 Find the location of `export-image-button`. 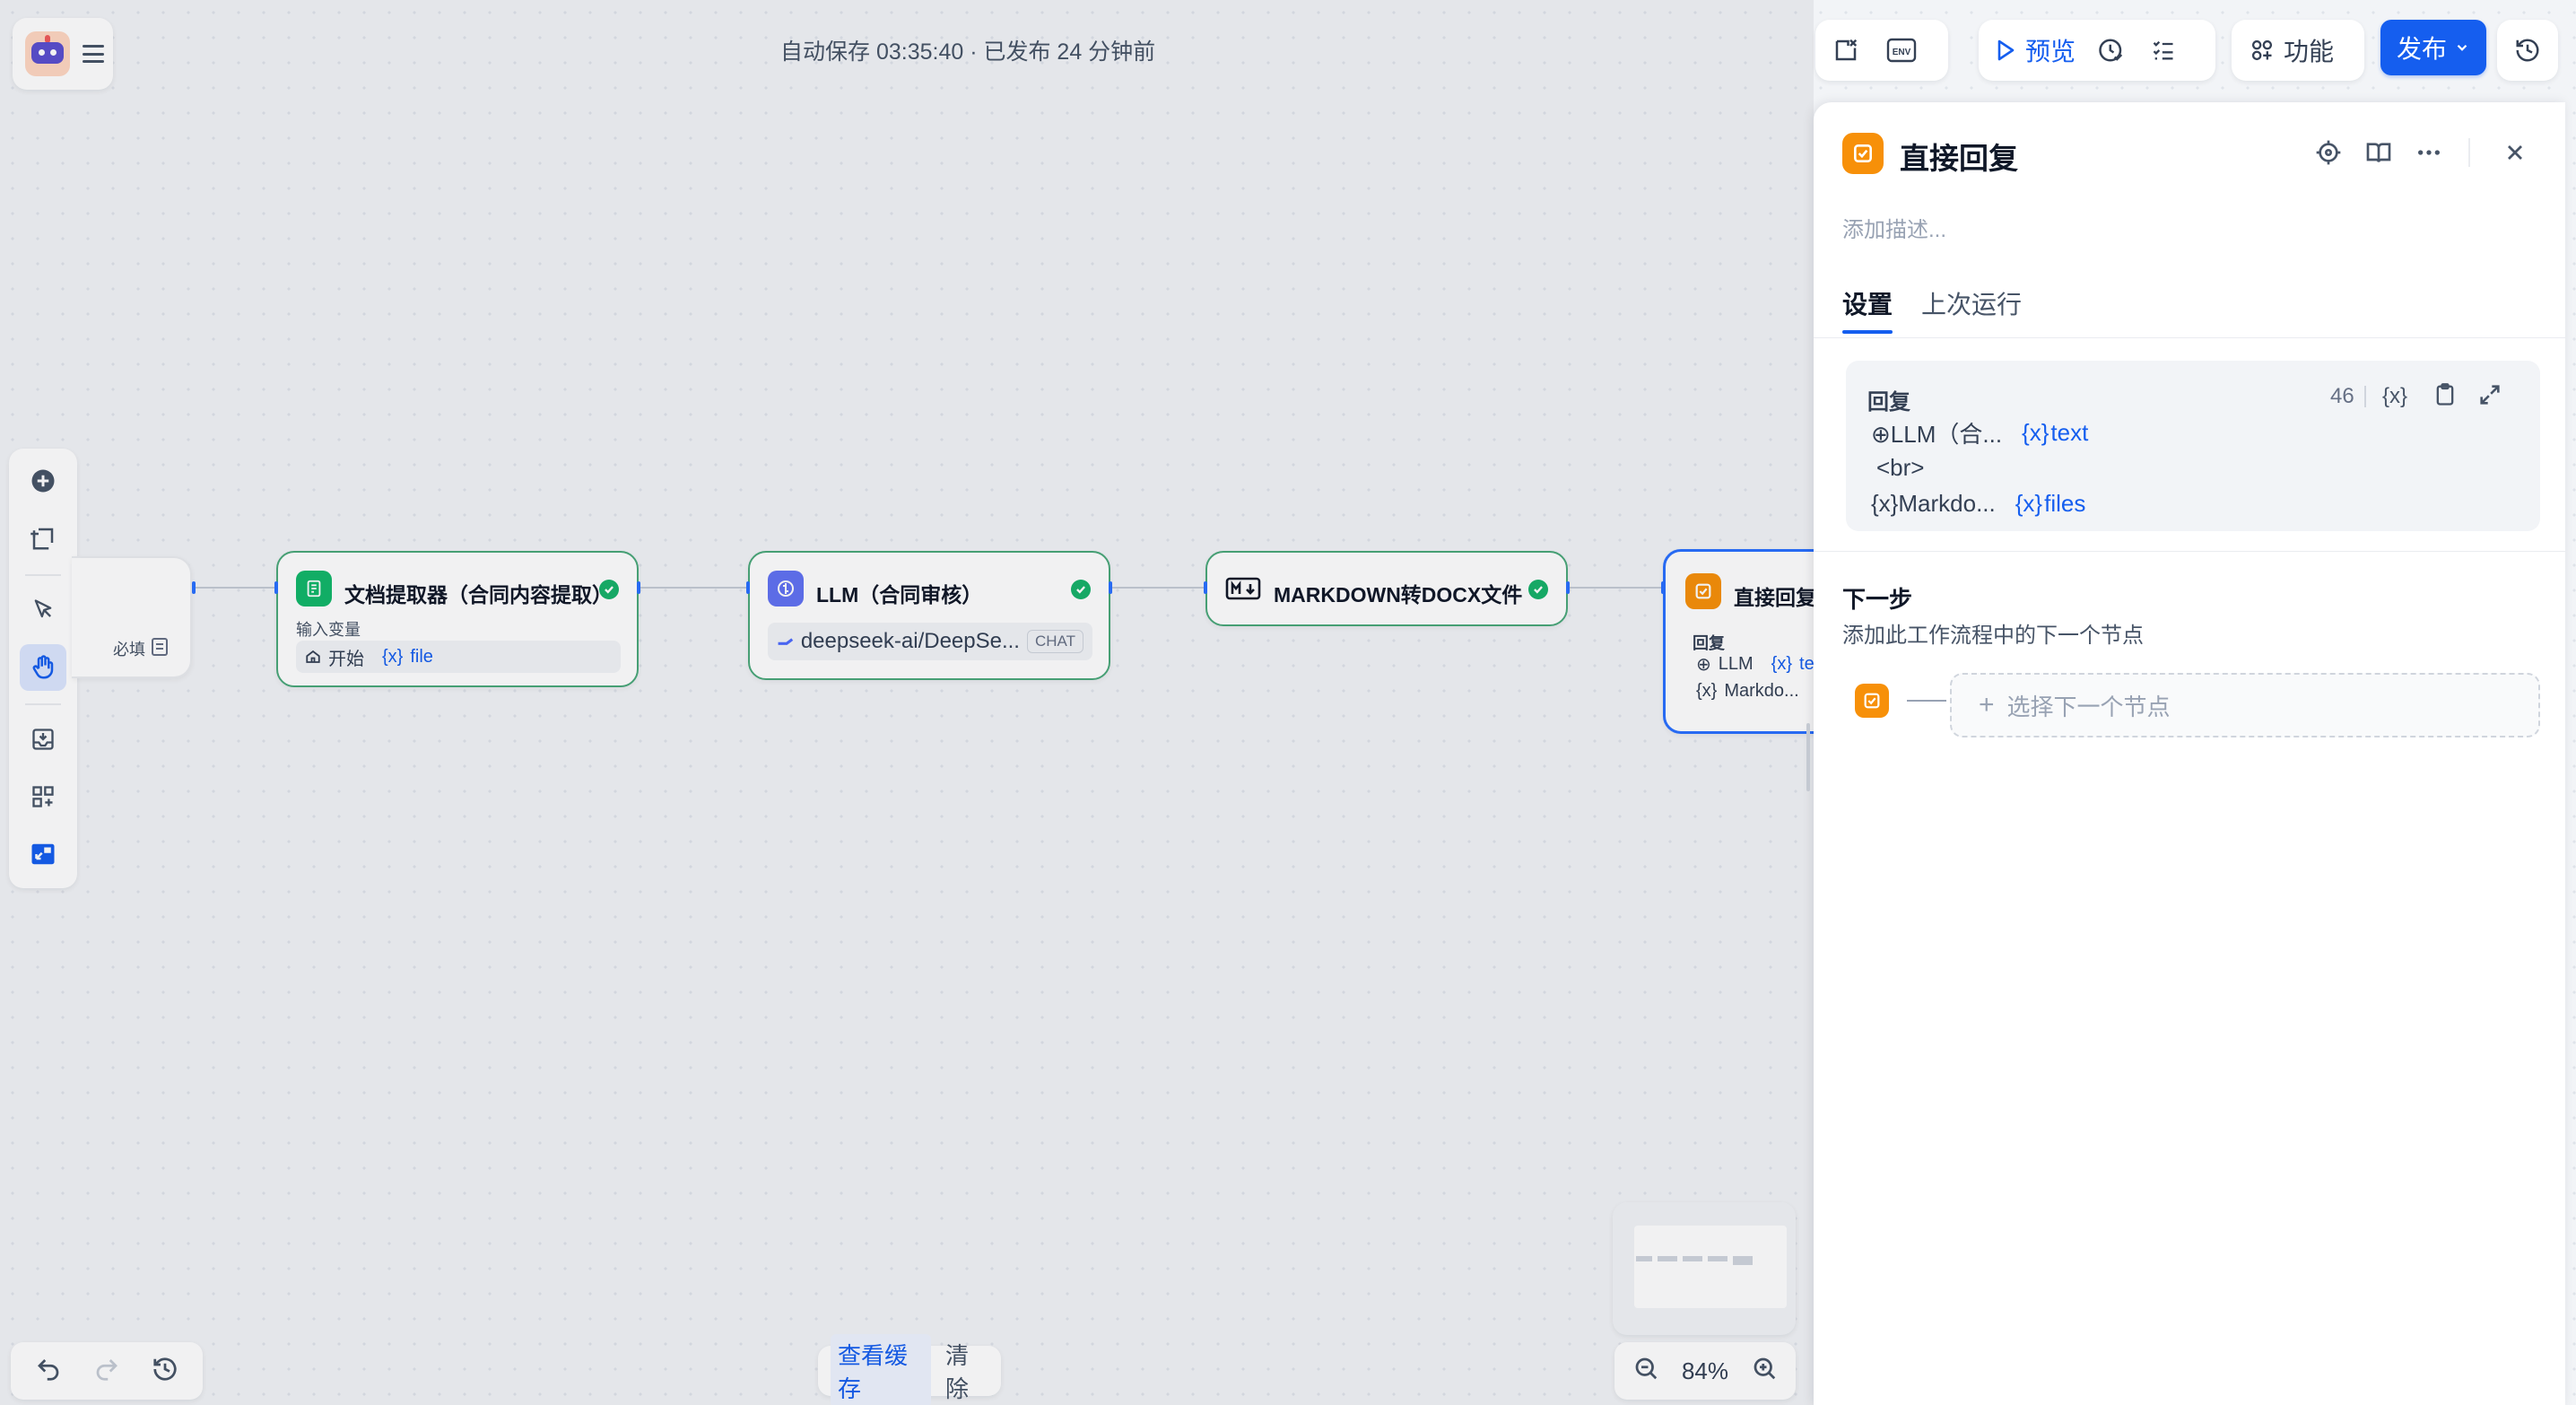

export-image-button is located at coordinates (43, 739).